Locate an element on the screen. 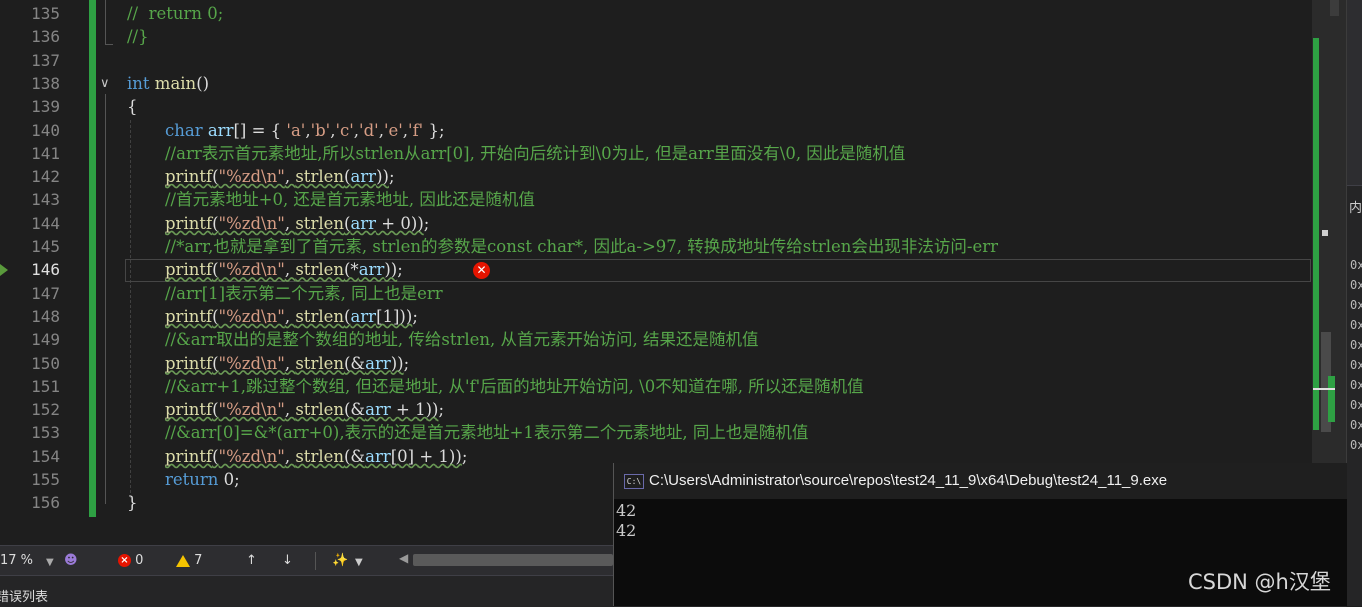  scrollbar-top-button is located at coordinates (1334, 8).